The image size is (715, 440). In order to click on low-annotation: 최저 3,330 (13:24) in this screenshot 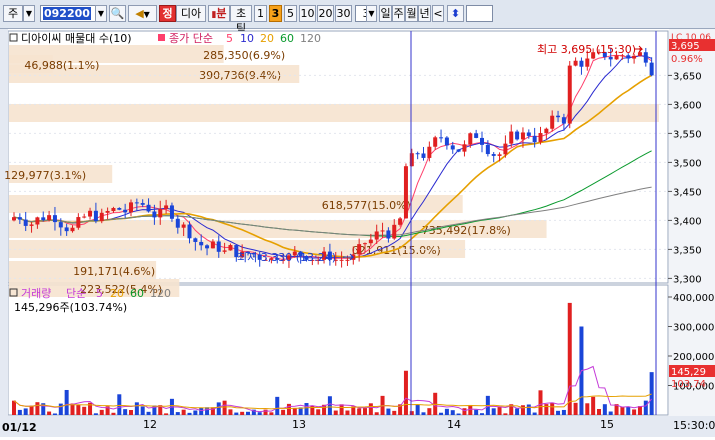, I will do `click(286, 257)`.